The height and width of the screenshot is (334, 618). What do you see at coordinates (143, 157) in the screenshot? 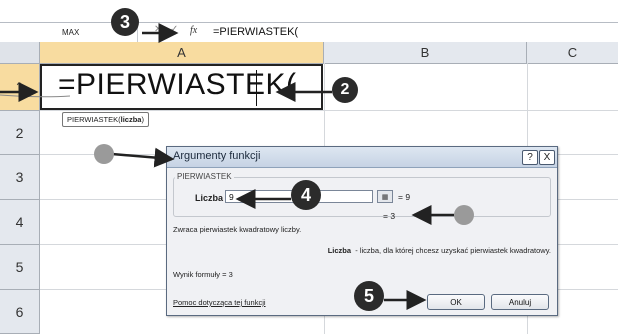
I see `arrow-to-dialog` at bounding box center [143, 157].